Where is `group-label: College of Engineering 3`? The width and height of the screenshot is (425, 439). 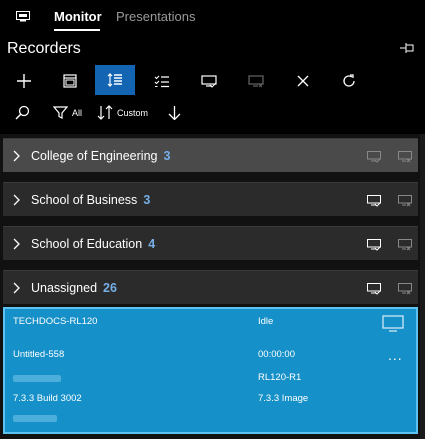
group-label: College of Engineering 3 is located at coordinates (101, 156).